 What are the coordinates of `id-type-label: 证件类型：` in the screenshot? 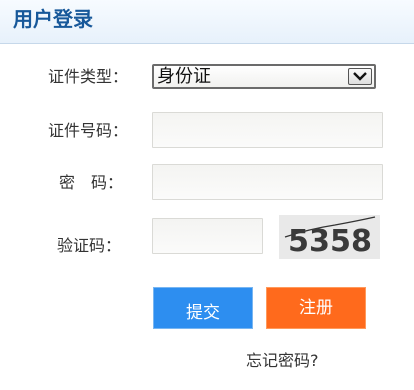 It's located at (88, 76).